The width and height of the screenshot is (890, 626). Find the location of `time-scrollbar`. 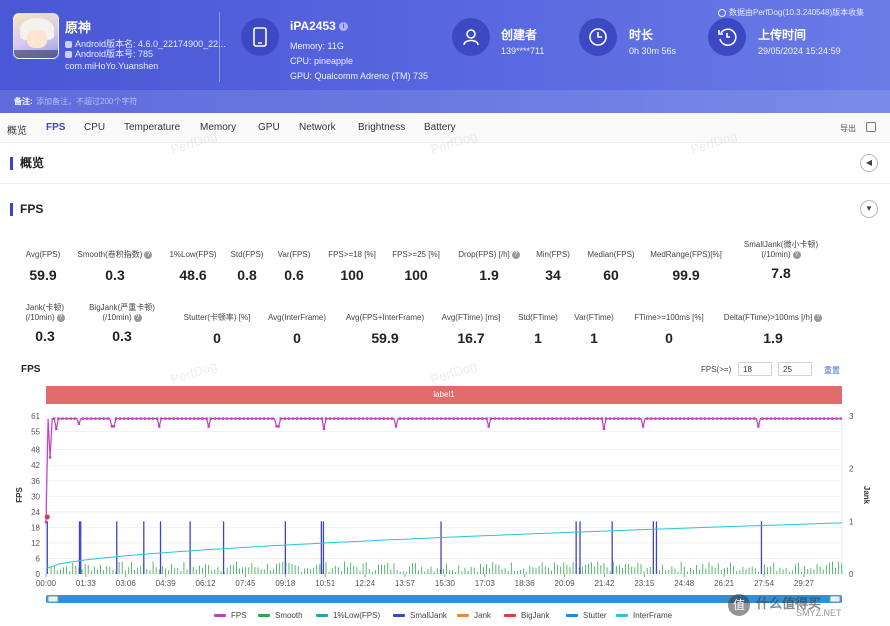

time-scrollbar is located at coordinates (444, 599).